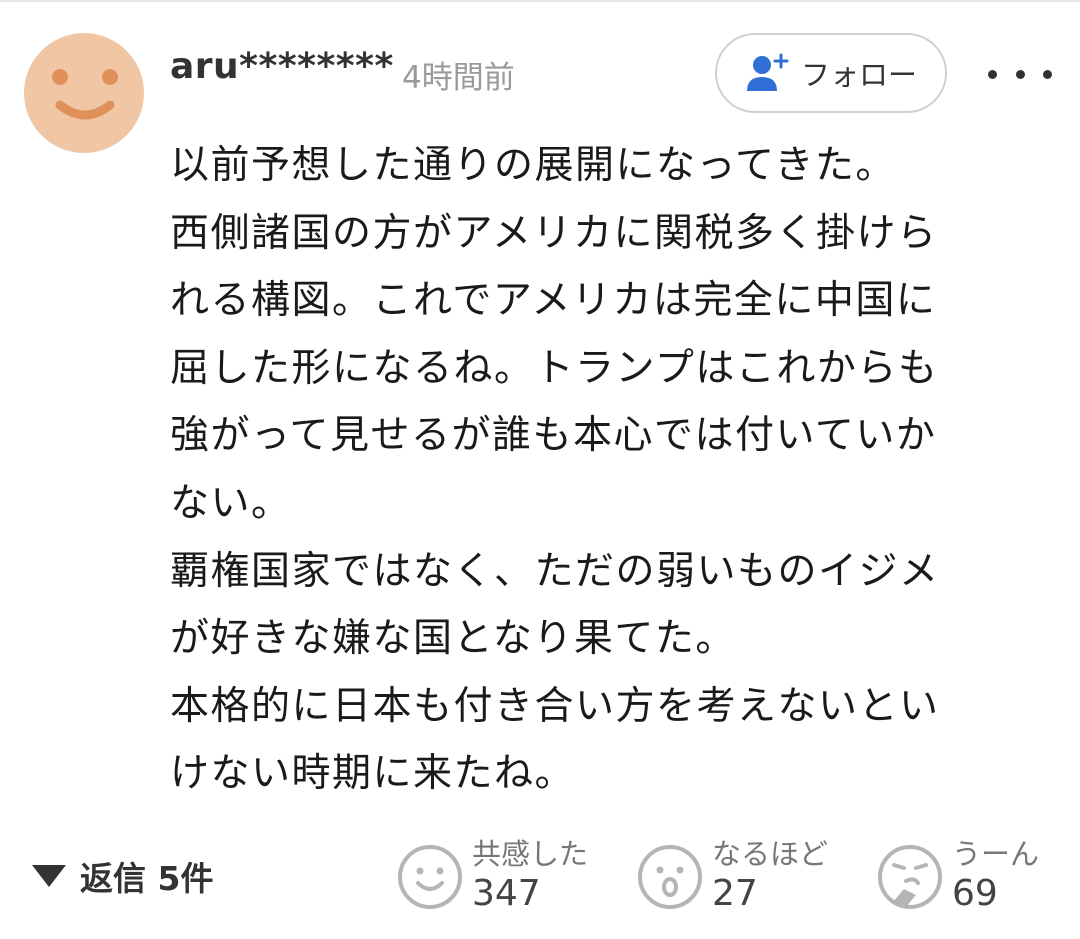  I want to click on avatar, so click(84, 93).